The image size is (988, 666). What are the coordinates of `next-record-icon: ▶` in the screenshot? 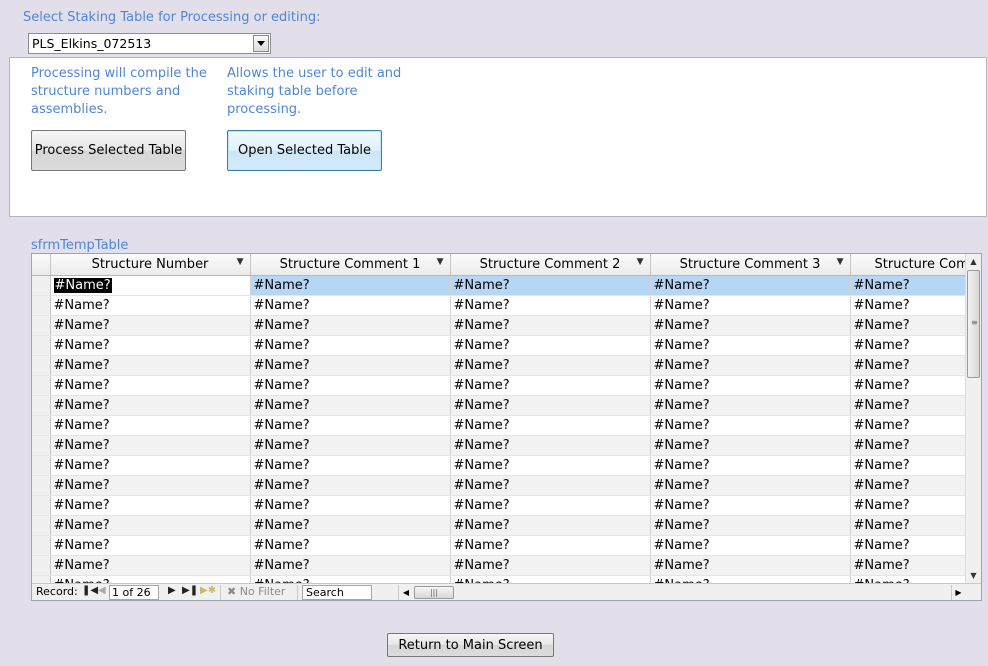 It's located at (172, 590).